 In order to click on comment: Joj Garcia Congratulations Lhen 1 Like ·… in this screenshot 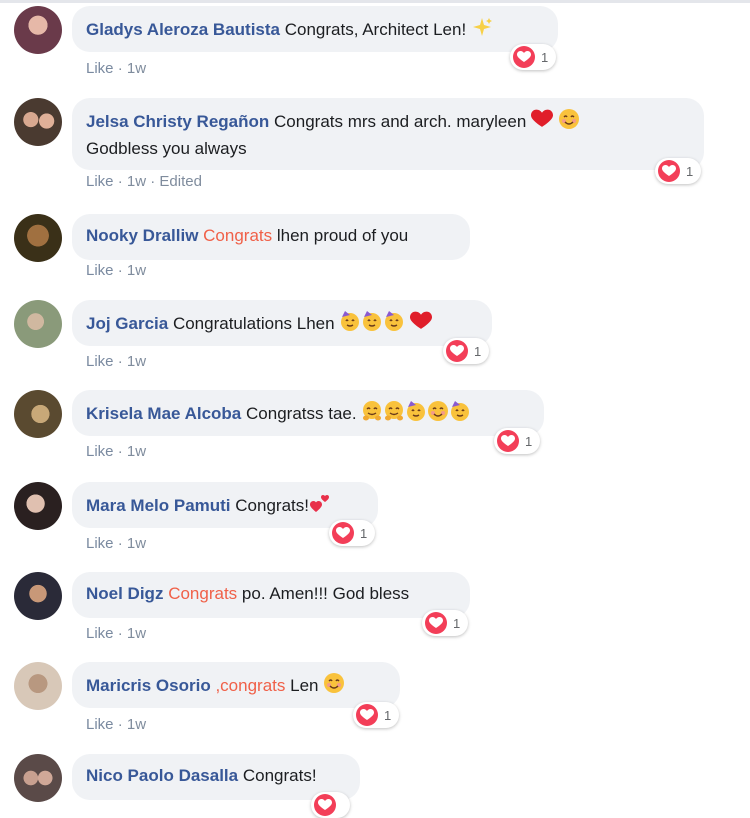, I will do `click(375, 338)`.